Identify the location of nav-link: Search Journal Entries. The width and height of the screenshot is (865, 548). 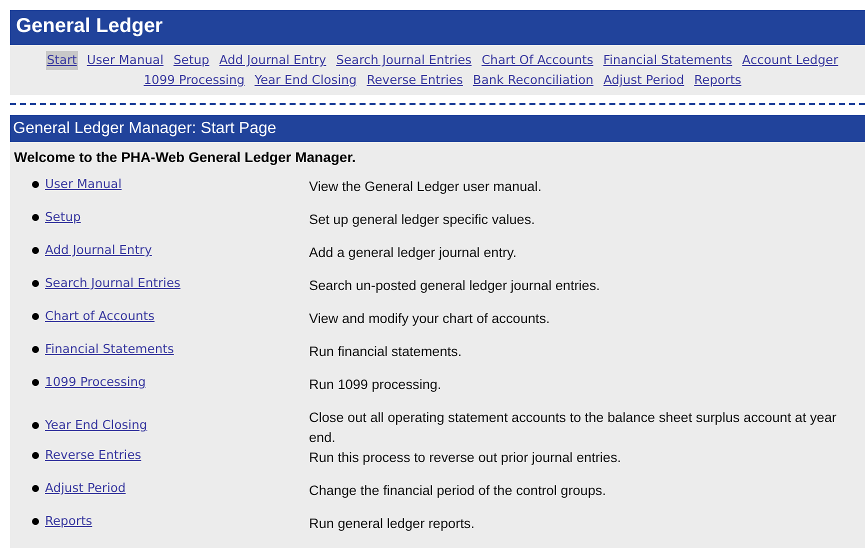
(404, 60).